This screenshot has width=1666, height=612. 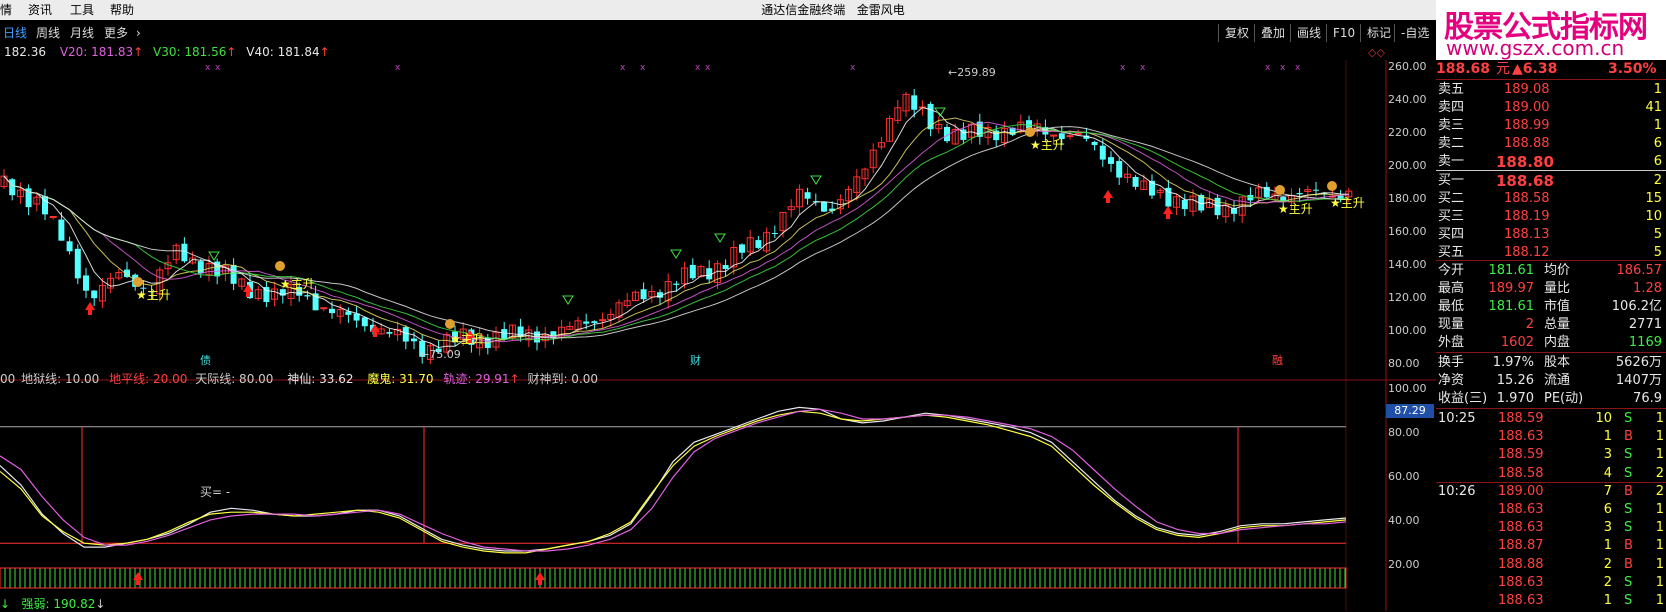 I want to click on overlay-button: 叠加, so click(x=1272, y=33).